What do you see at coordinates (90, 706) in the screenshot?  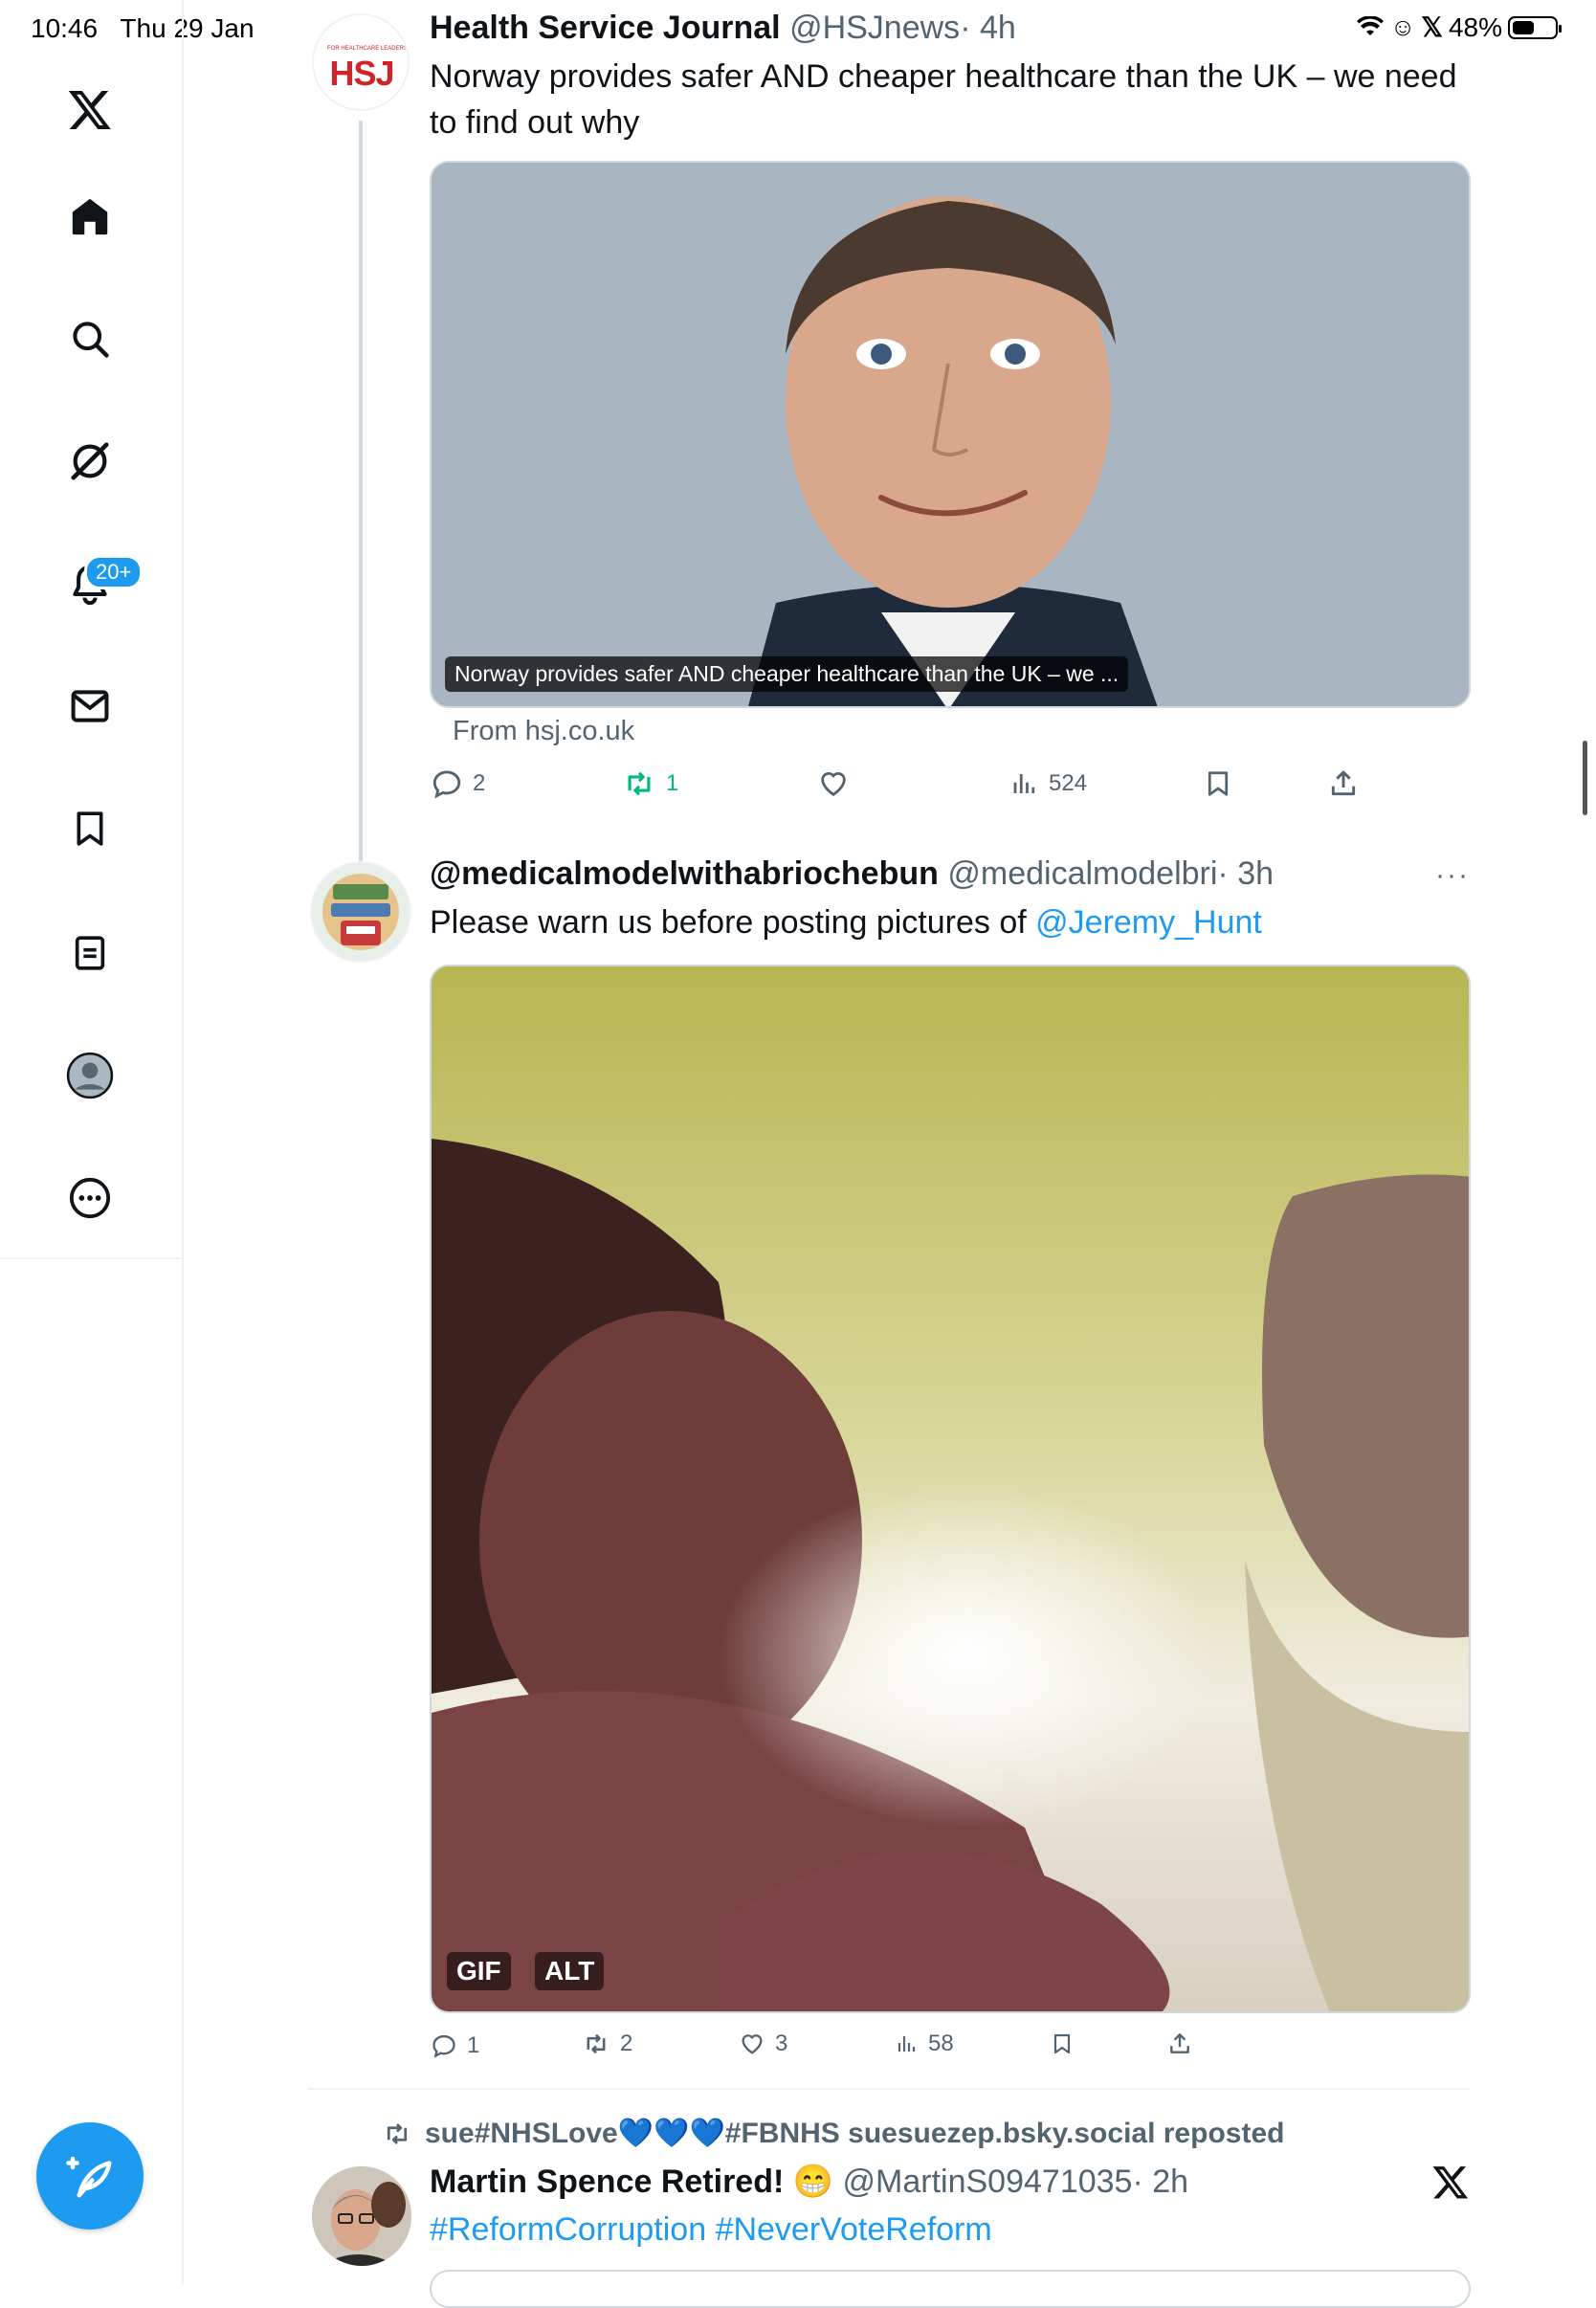 I see `messages-icon` at bounding box center [90, 706].